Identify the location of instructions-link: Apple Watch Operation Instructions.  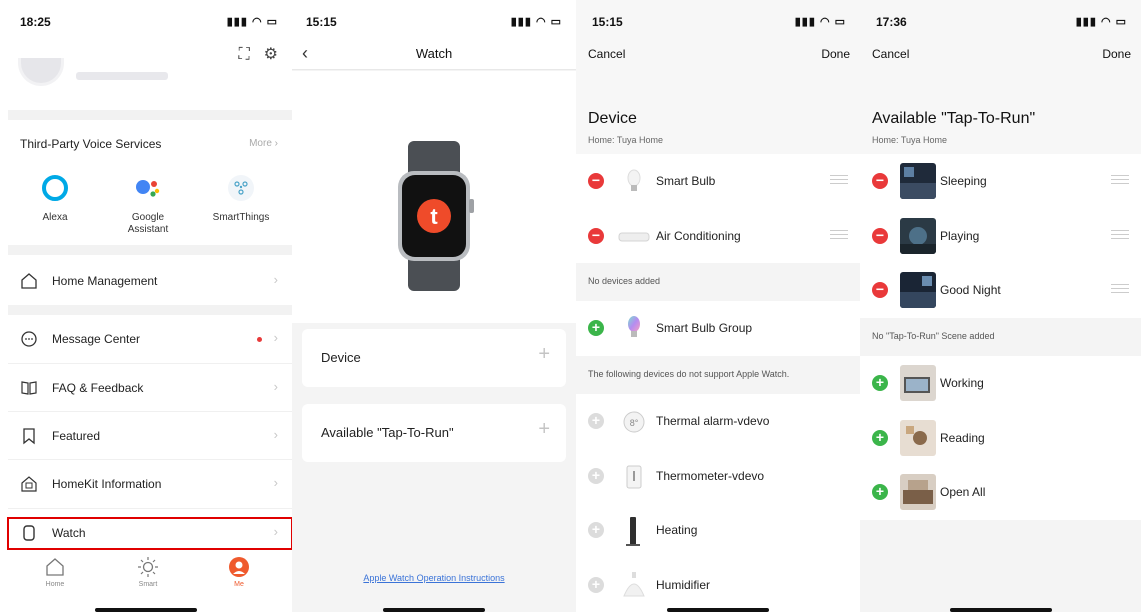
(434, 578).